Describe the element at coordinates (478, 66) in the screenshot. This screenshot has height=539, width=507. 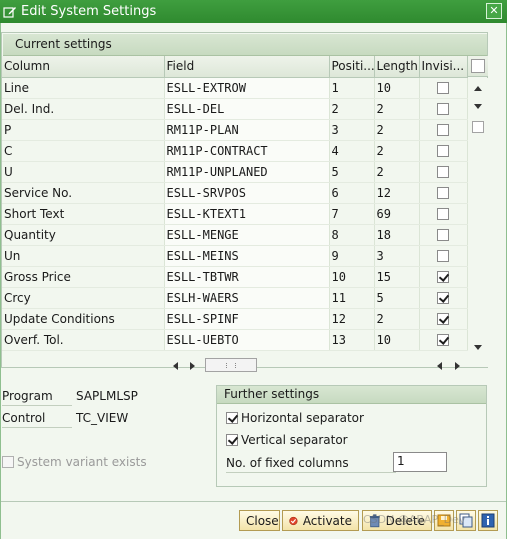
I see `column-settings-button` at that location.